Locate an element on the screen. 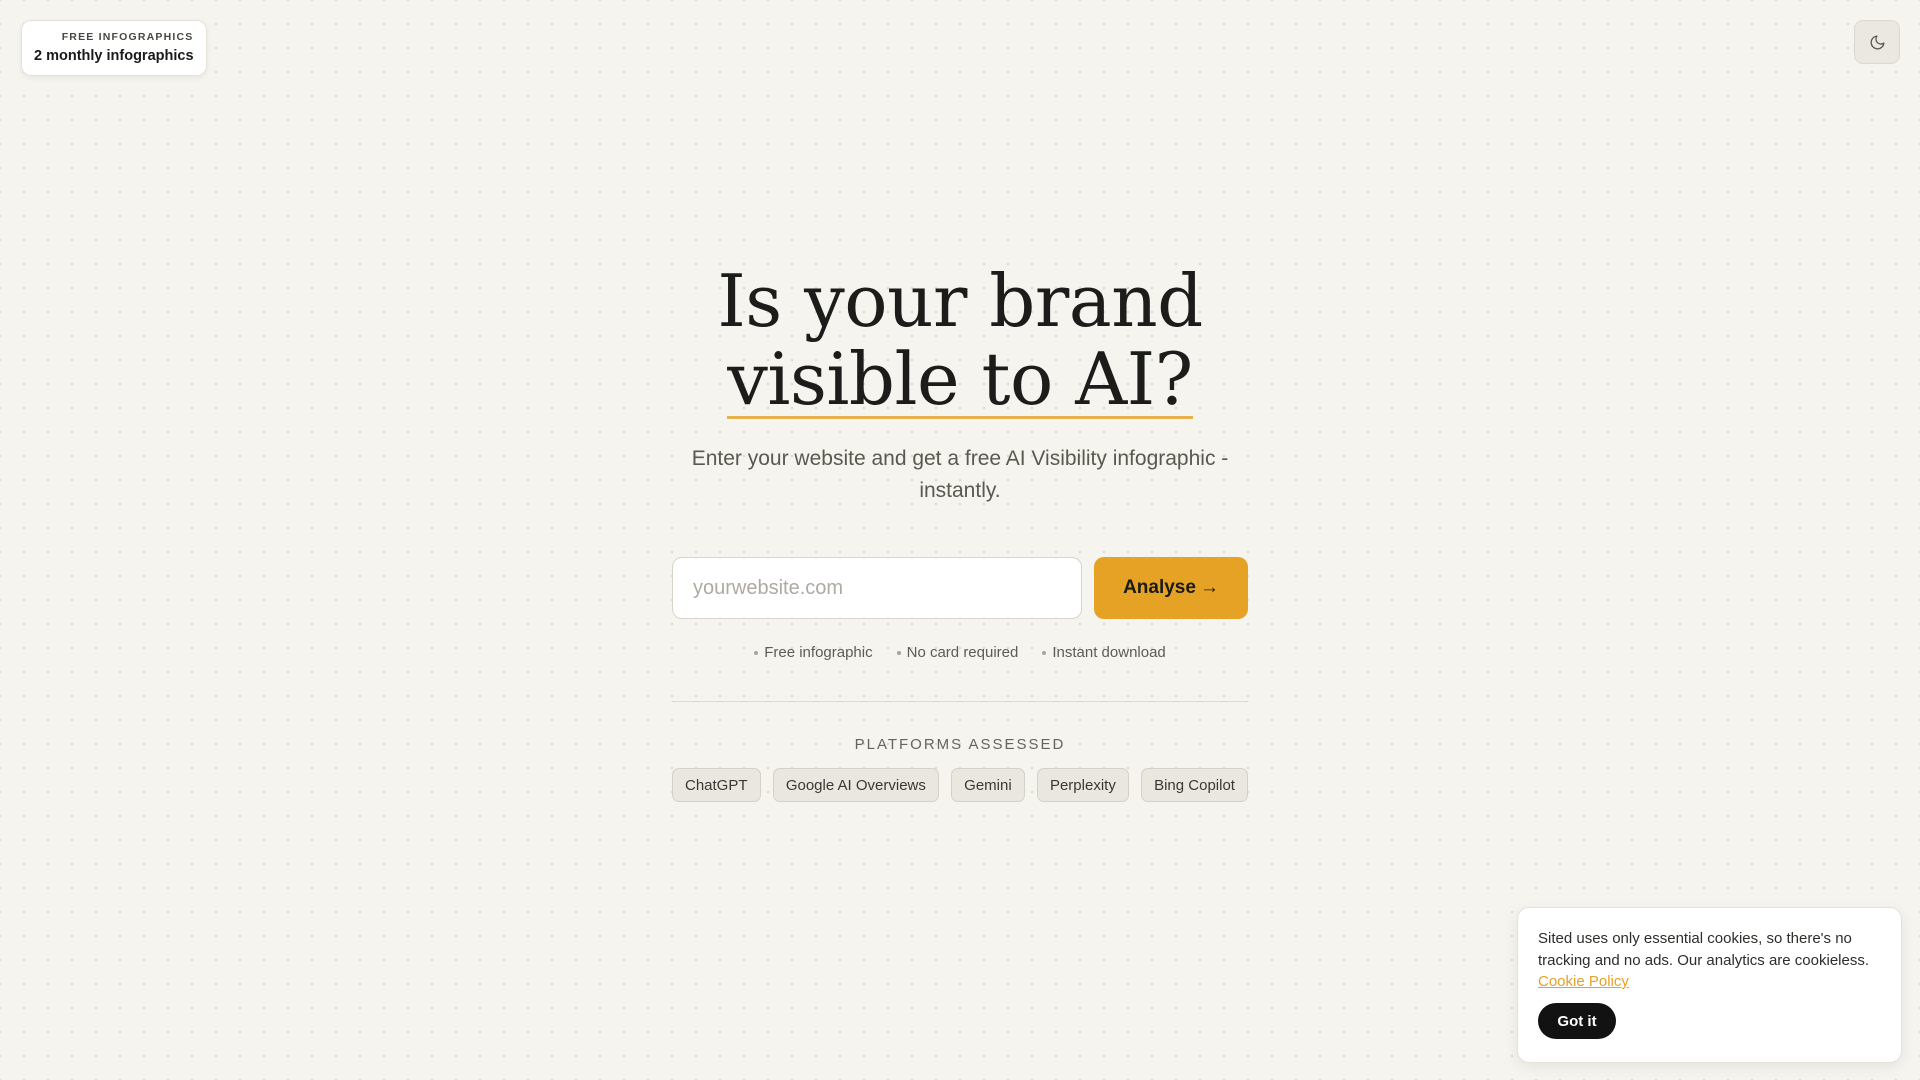 Image resolution: width=1920 pixels, height=1080 pixels. perk-item: No card required is located at coordinates (957, 652).